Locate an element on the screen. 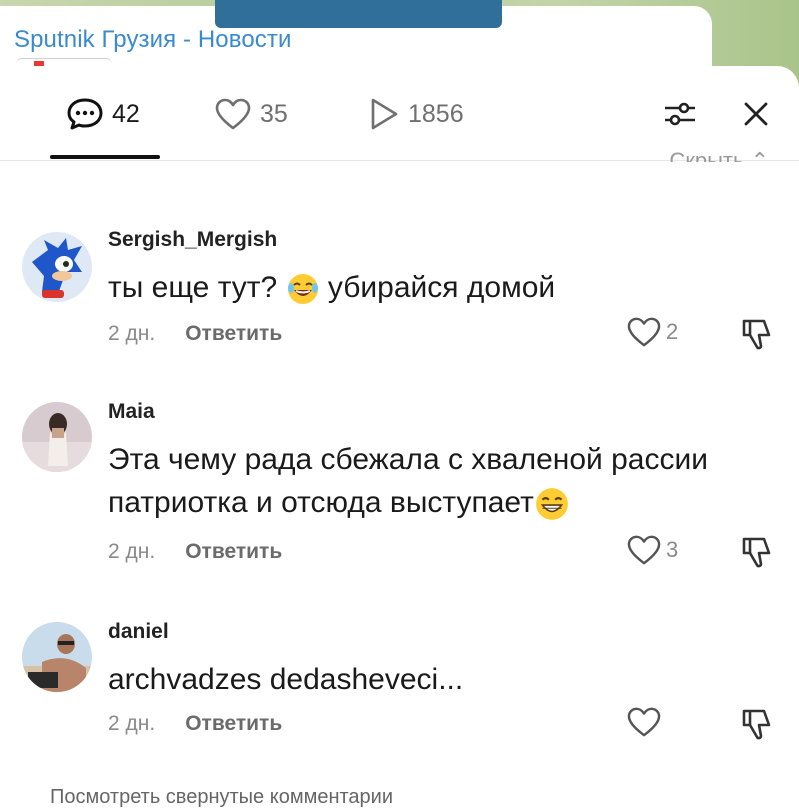 This screenshot has height=809, width=799. like-count: 3 is located at coordinates (672, 549).